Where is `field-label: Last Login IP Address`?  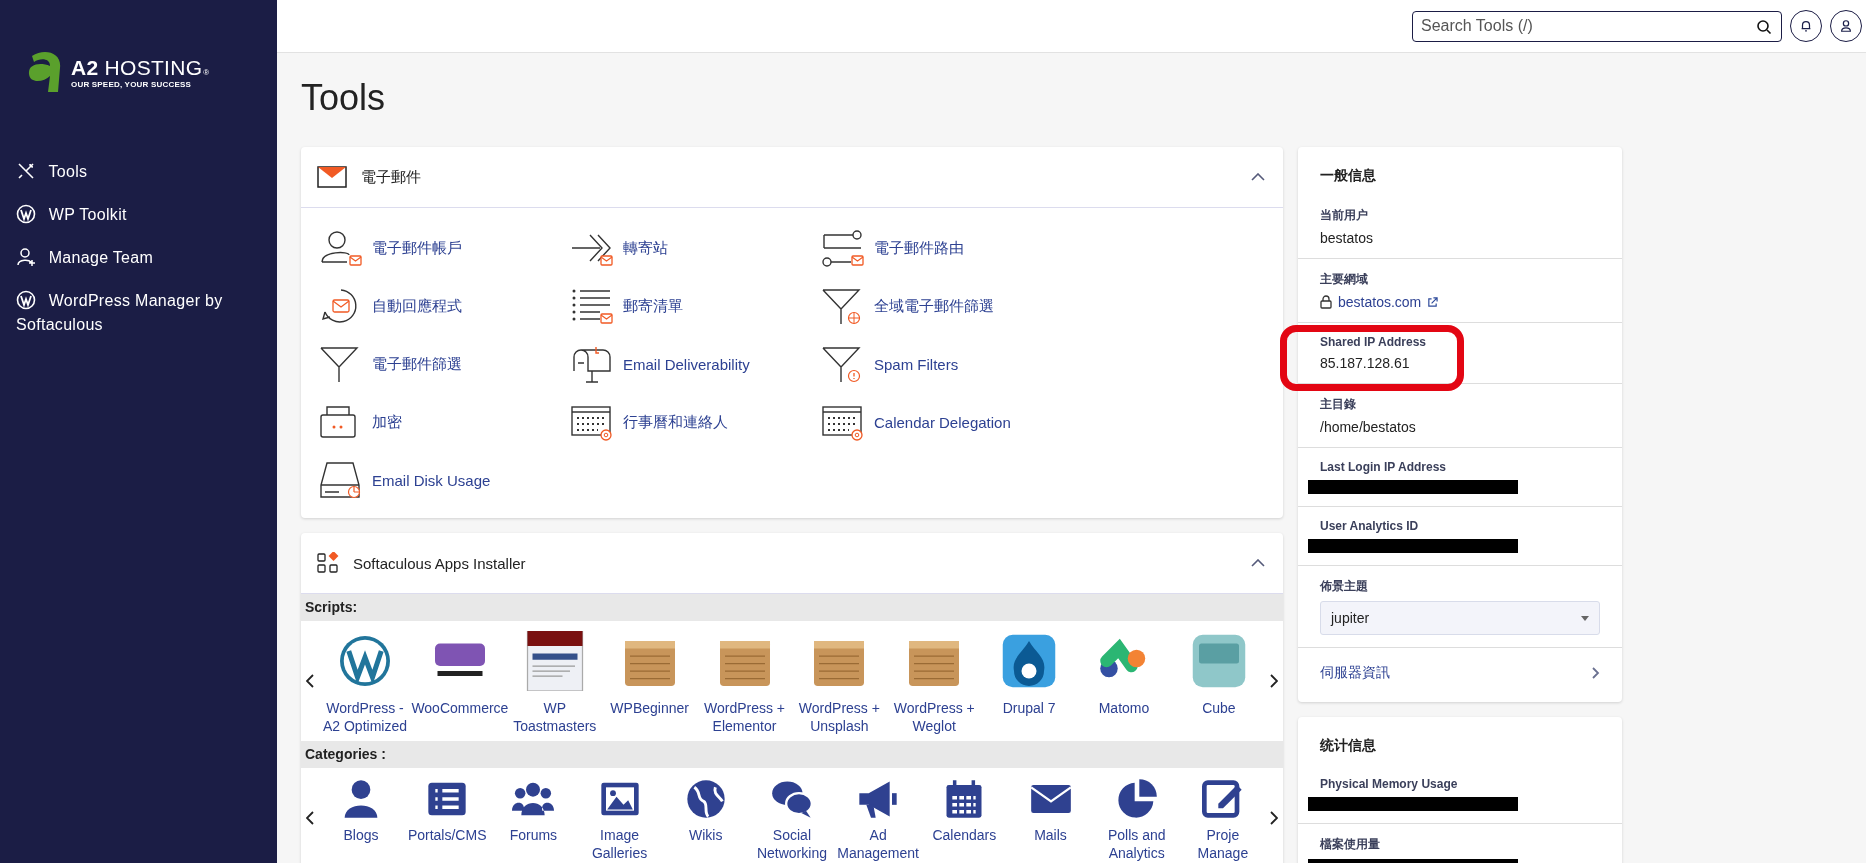
field-label: Last Login IP Address is located at coordinates (1384, 467).